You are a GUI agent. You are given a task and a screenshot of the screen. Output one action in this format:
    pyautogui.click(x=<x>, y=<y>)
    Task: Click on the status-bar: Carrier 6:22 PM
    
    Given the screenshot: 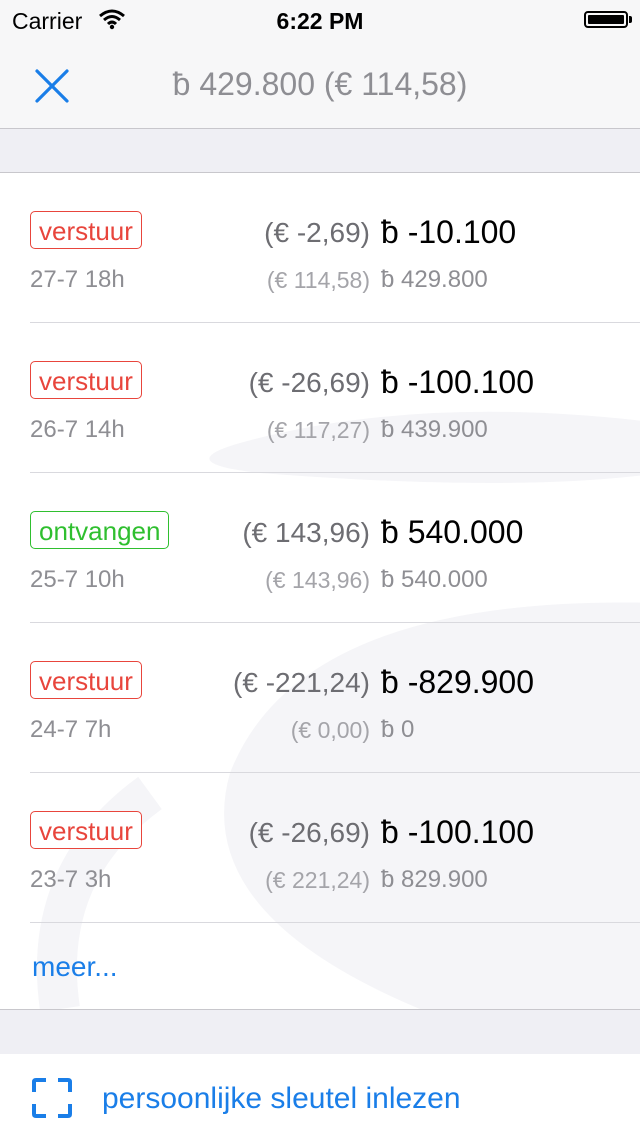 What is the action you would take?
    pyautogui.click(x=320, y=20)
    